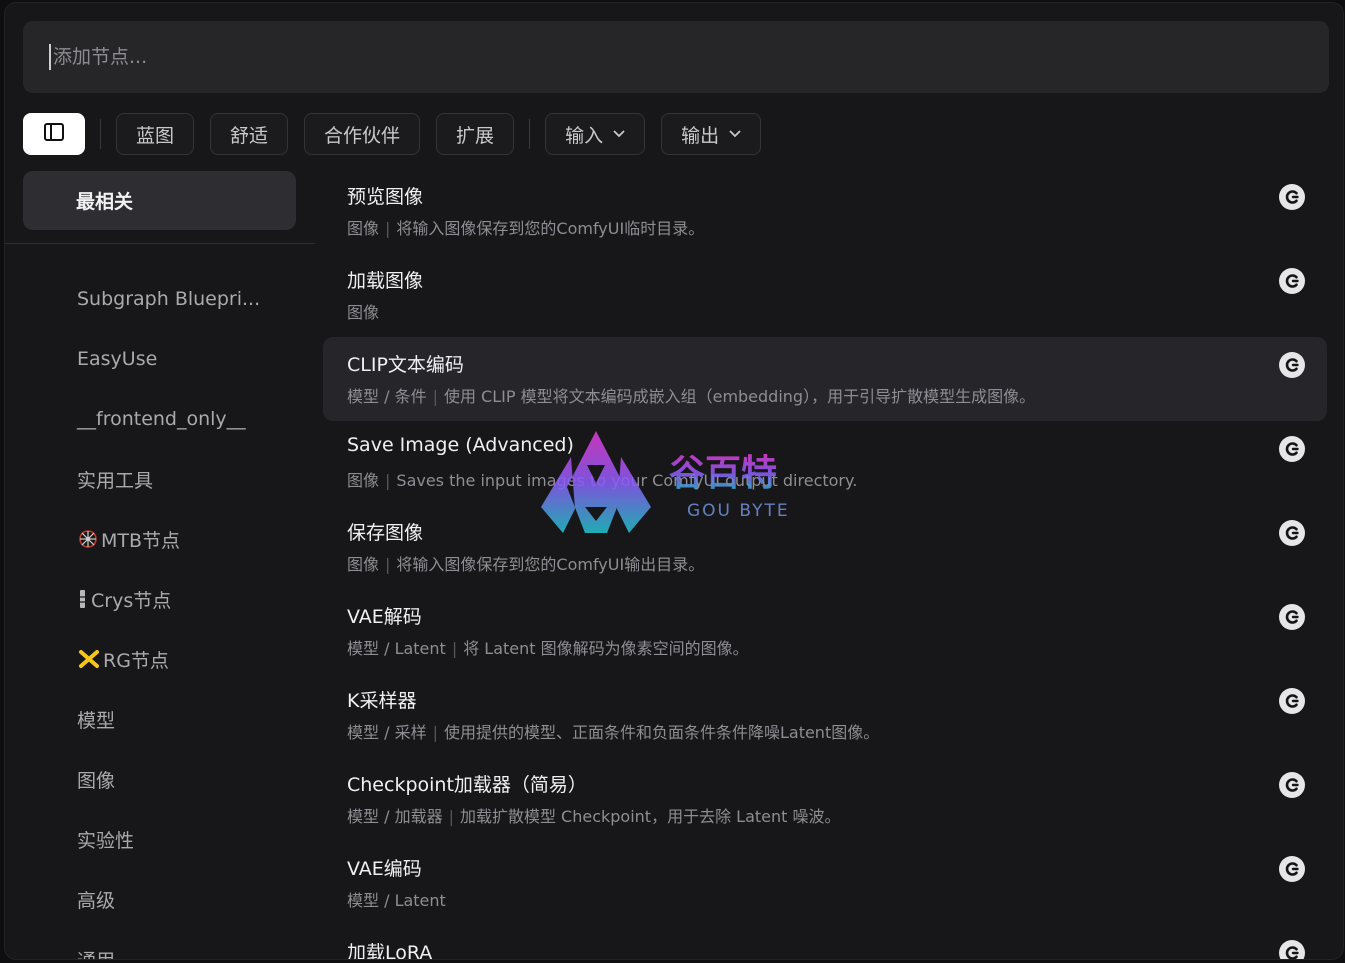  What do you see at coordinates (168, 944) in the screenshot?
I see `category-item: 通用` at bounding box center [168, 944].